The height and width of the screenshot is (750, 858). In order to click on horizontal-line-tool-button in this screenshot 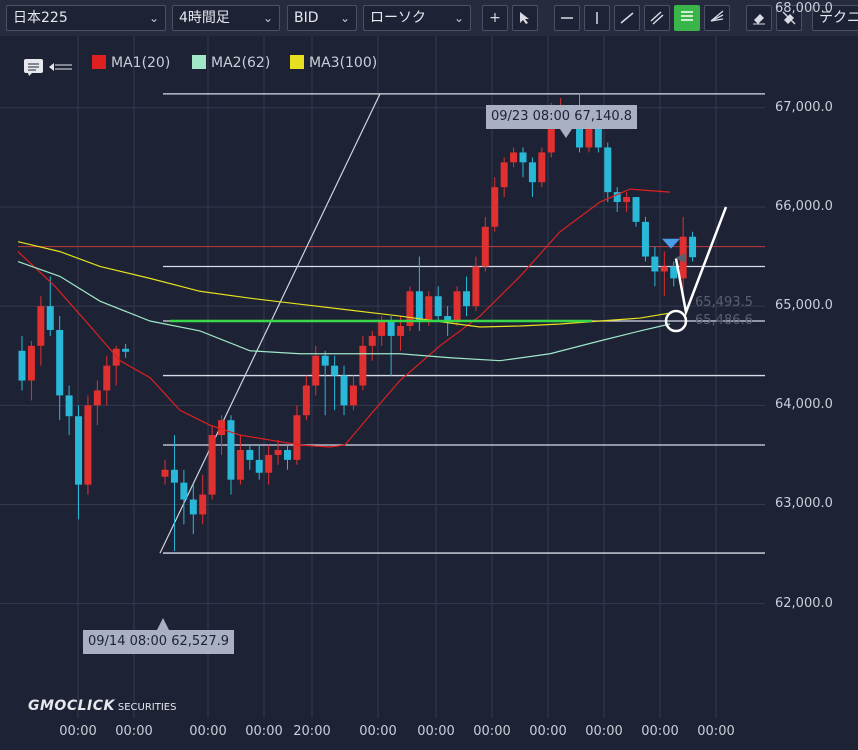, I will do `click(567, 18)`.